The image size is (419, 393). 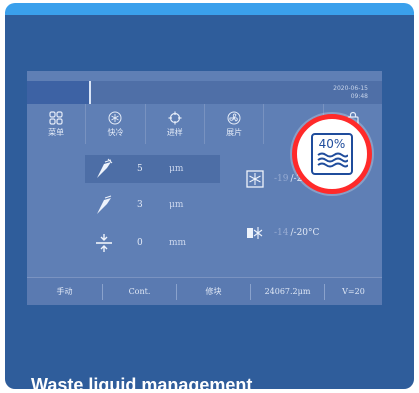 I want to click on trim-thickness-icon, so click(x=105, y=168).